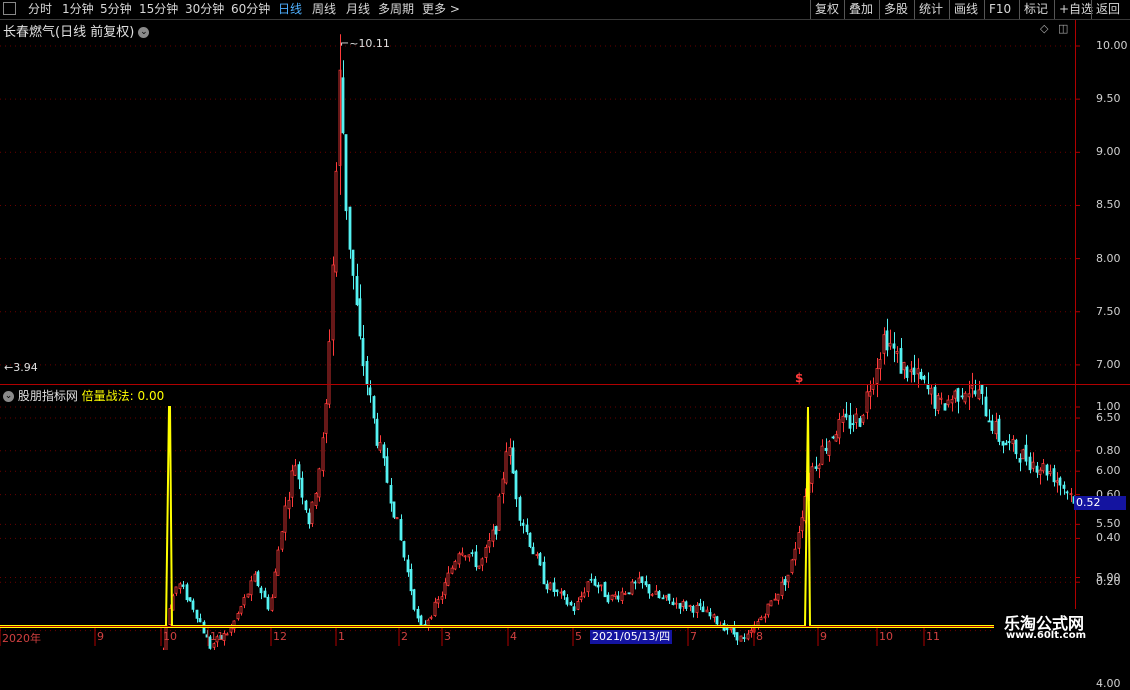 This screenshot has width=1130, height=690. Describe the element at coordinates (1108, 205) in the screenshot. I see `y-tick-label: 8.50` at that location.